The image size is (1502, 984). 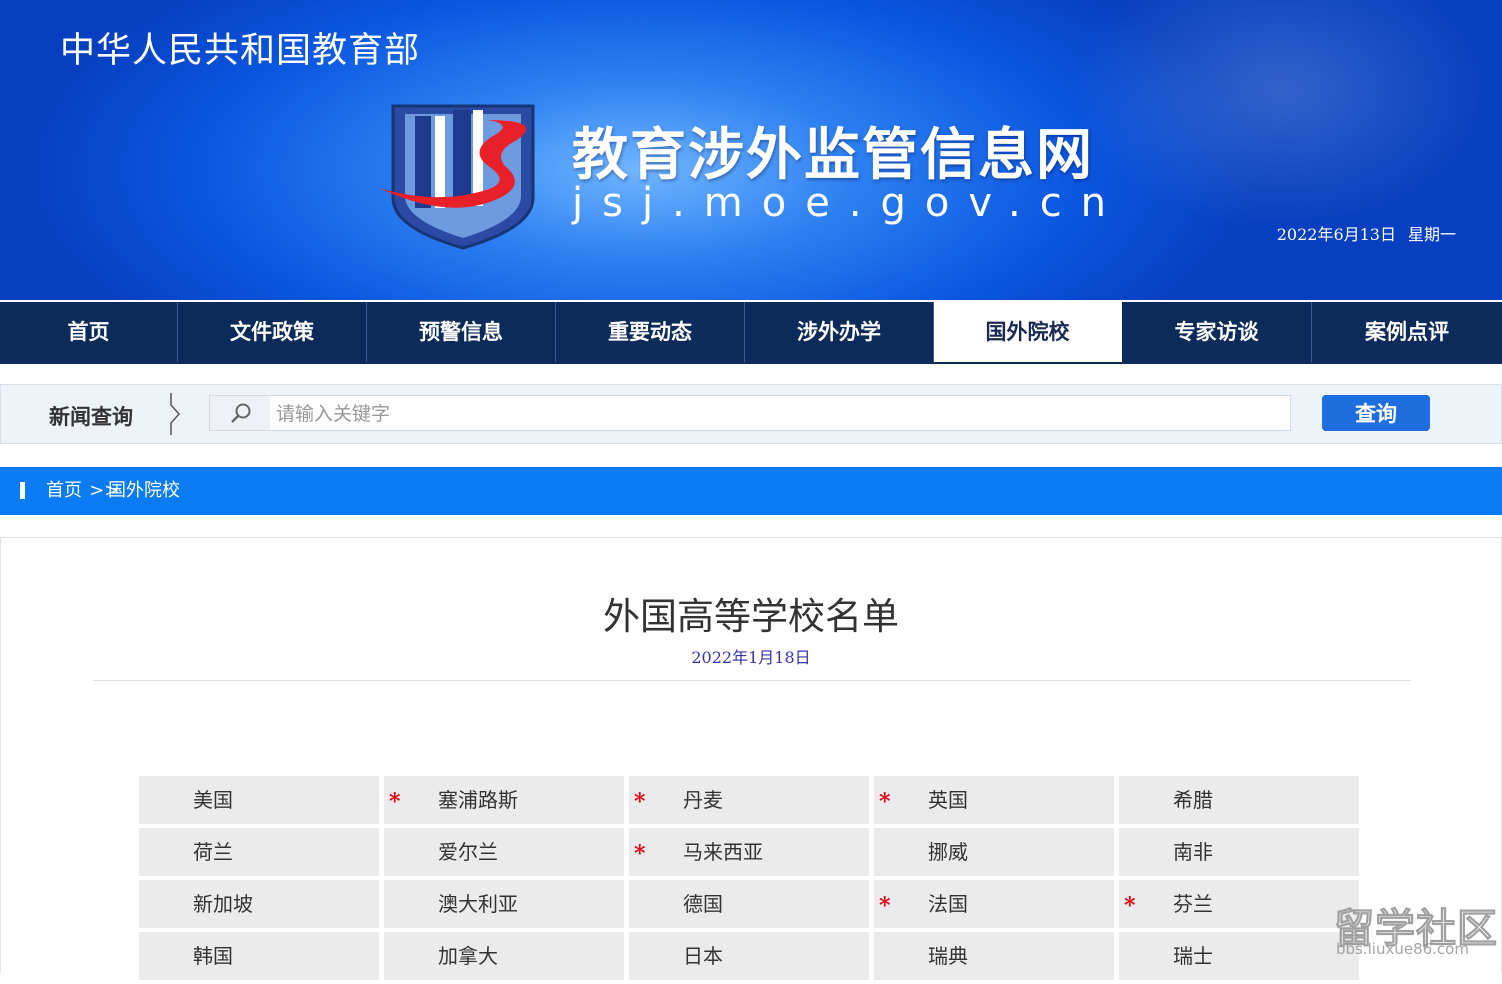 I want to click on country-row: 荷兰 爱尔兰 * 马来西亚 挪威 南非, so click(x=749, y=854).